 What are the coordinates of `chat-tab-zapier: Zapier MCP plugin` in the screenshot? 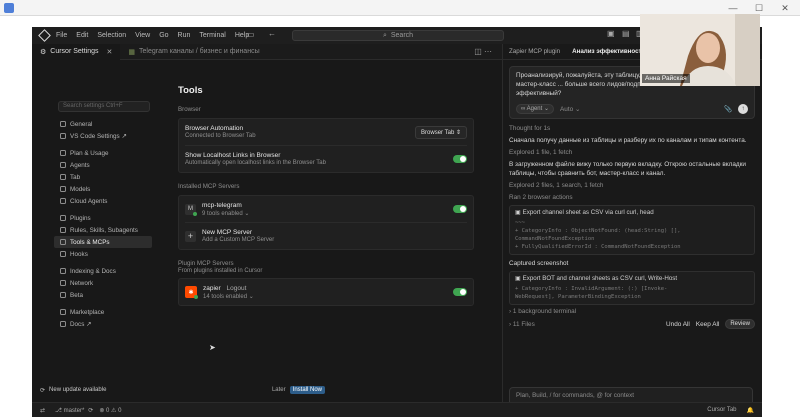 It's located at (534, 52).